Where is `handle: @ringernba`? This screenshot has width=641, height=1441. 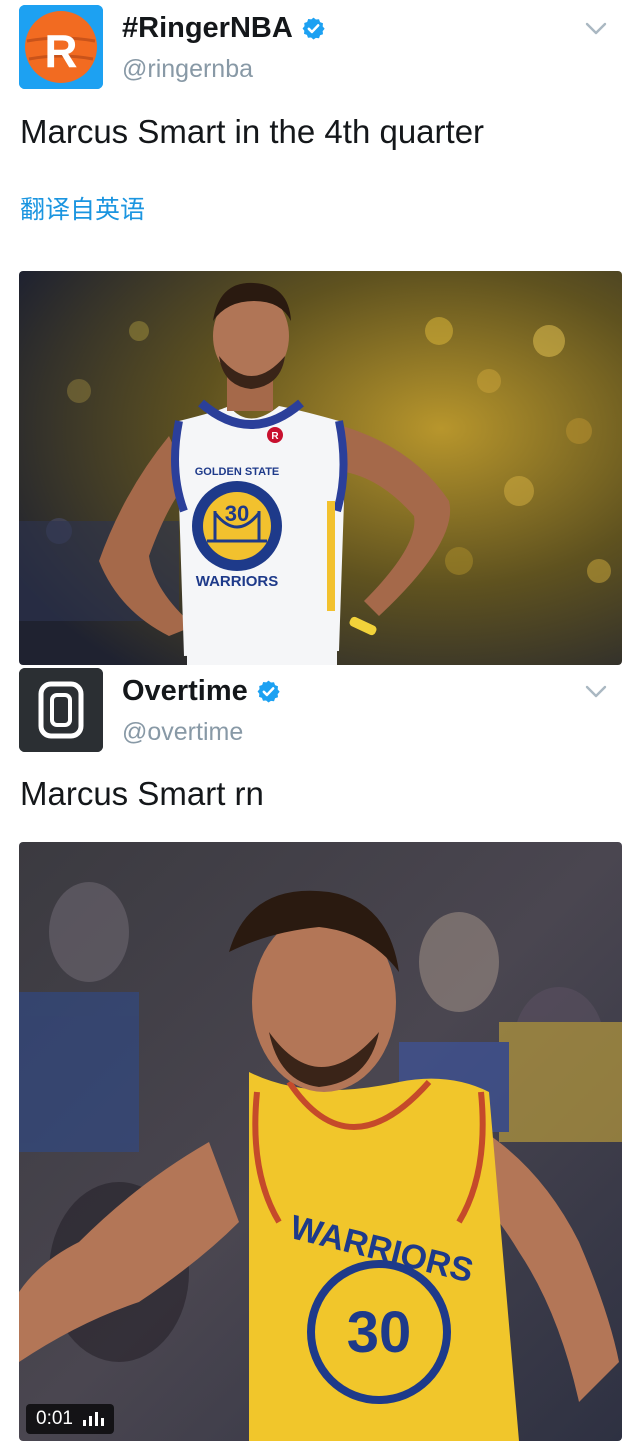
handle: @ringernba is located at coordinates (187, 69).